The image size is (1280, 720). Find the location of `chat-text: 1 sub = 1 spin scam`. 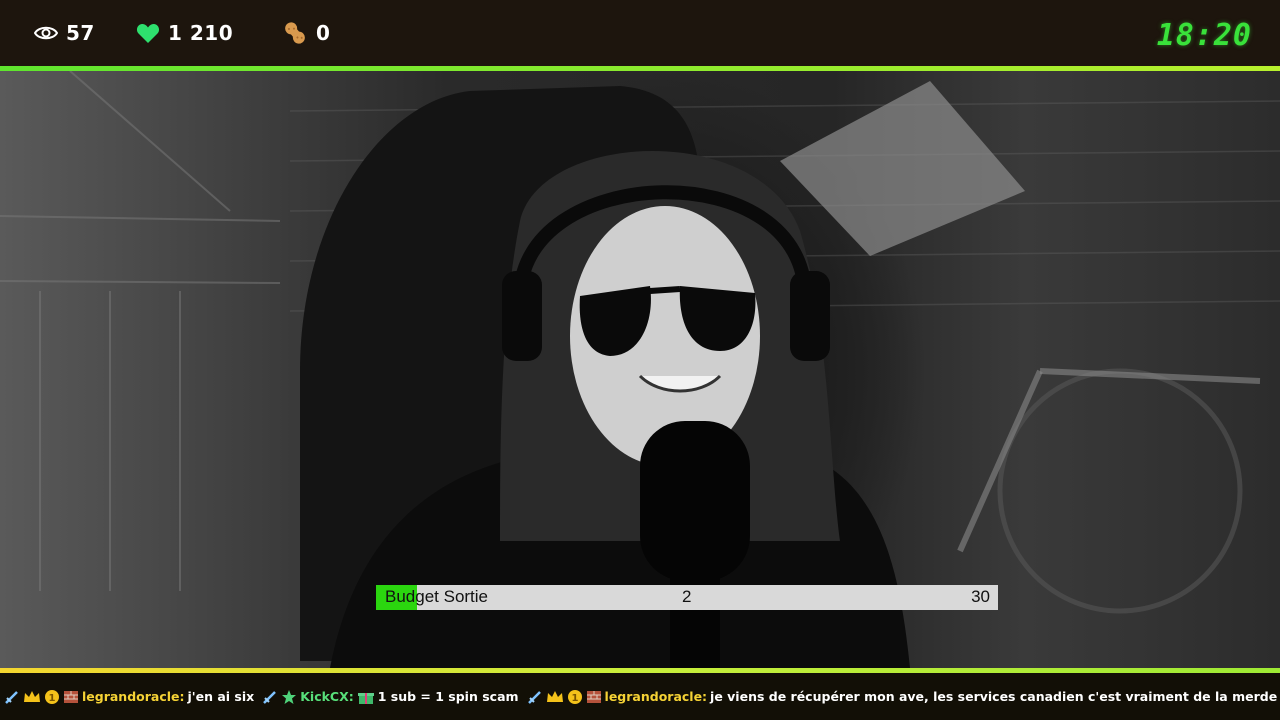

chat-text: 1 sub = 1 spin scam is located at coordinates (448, 696).